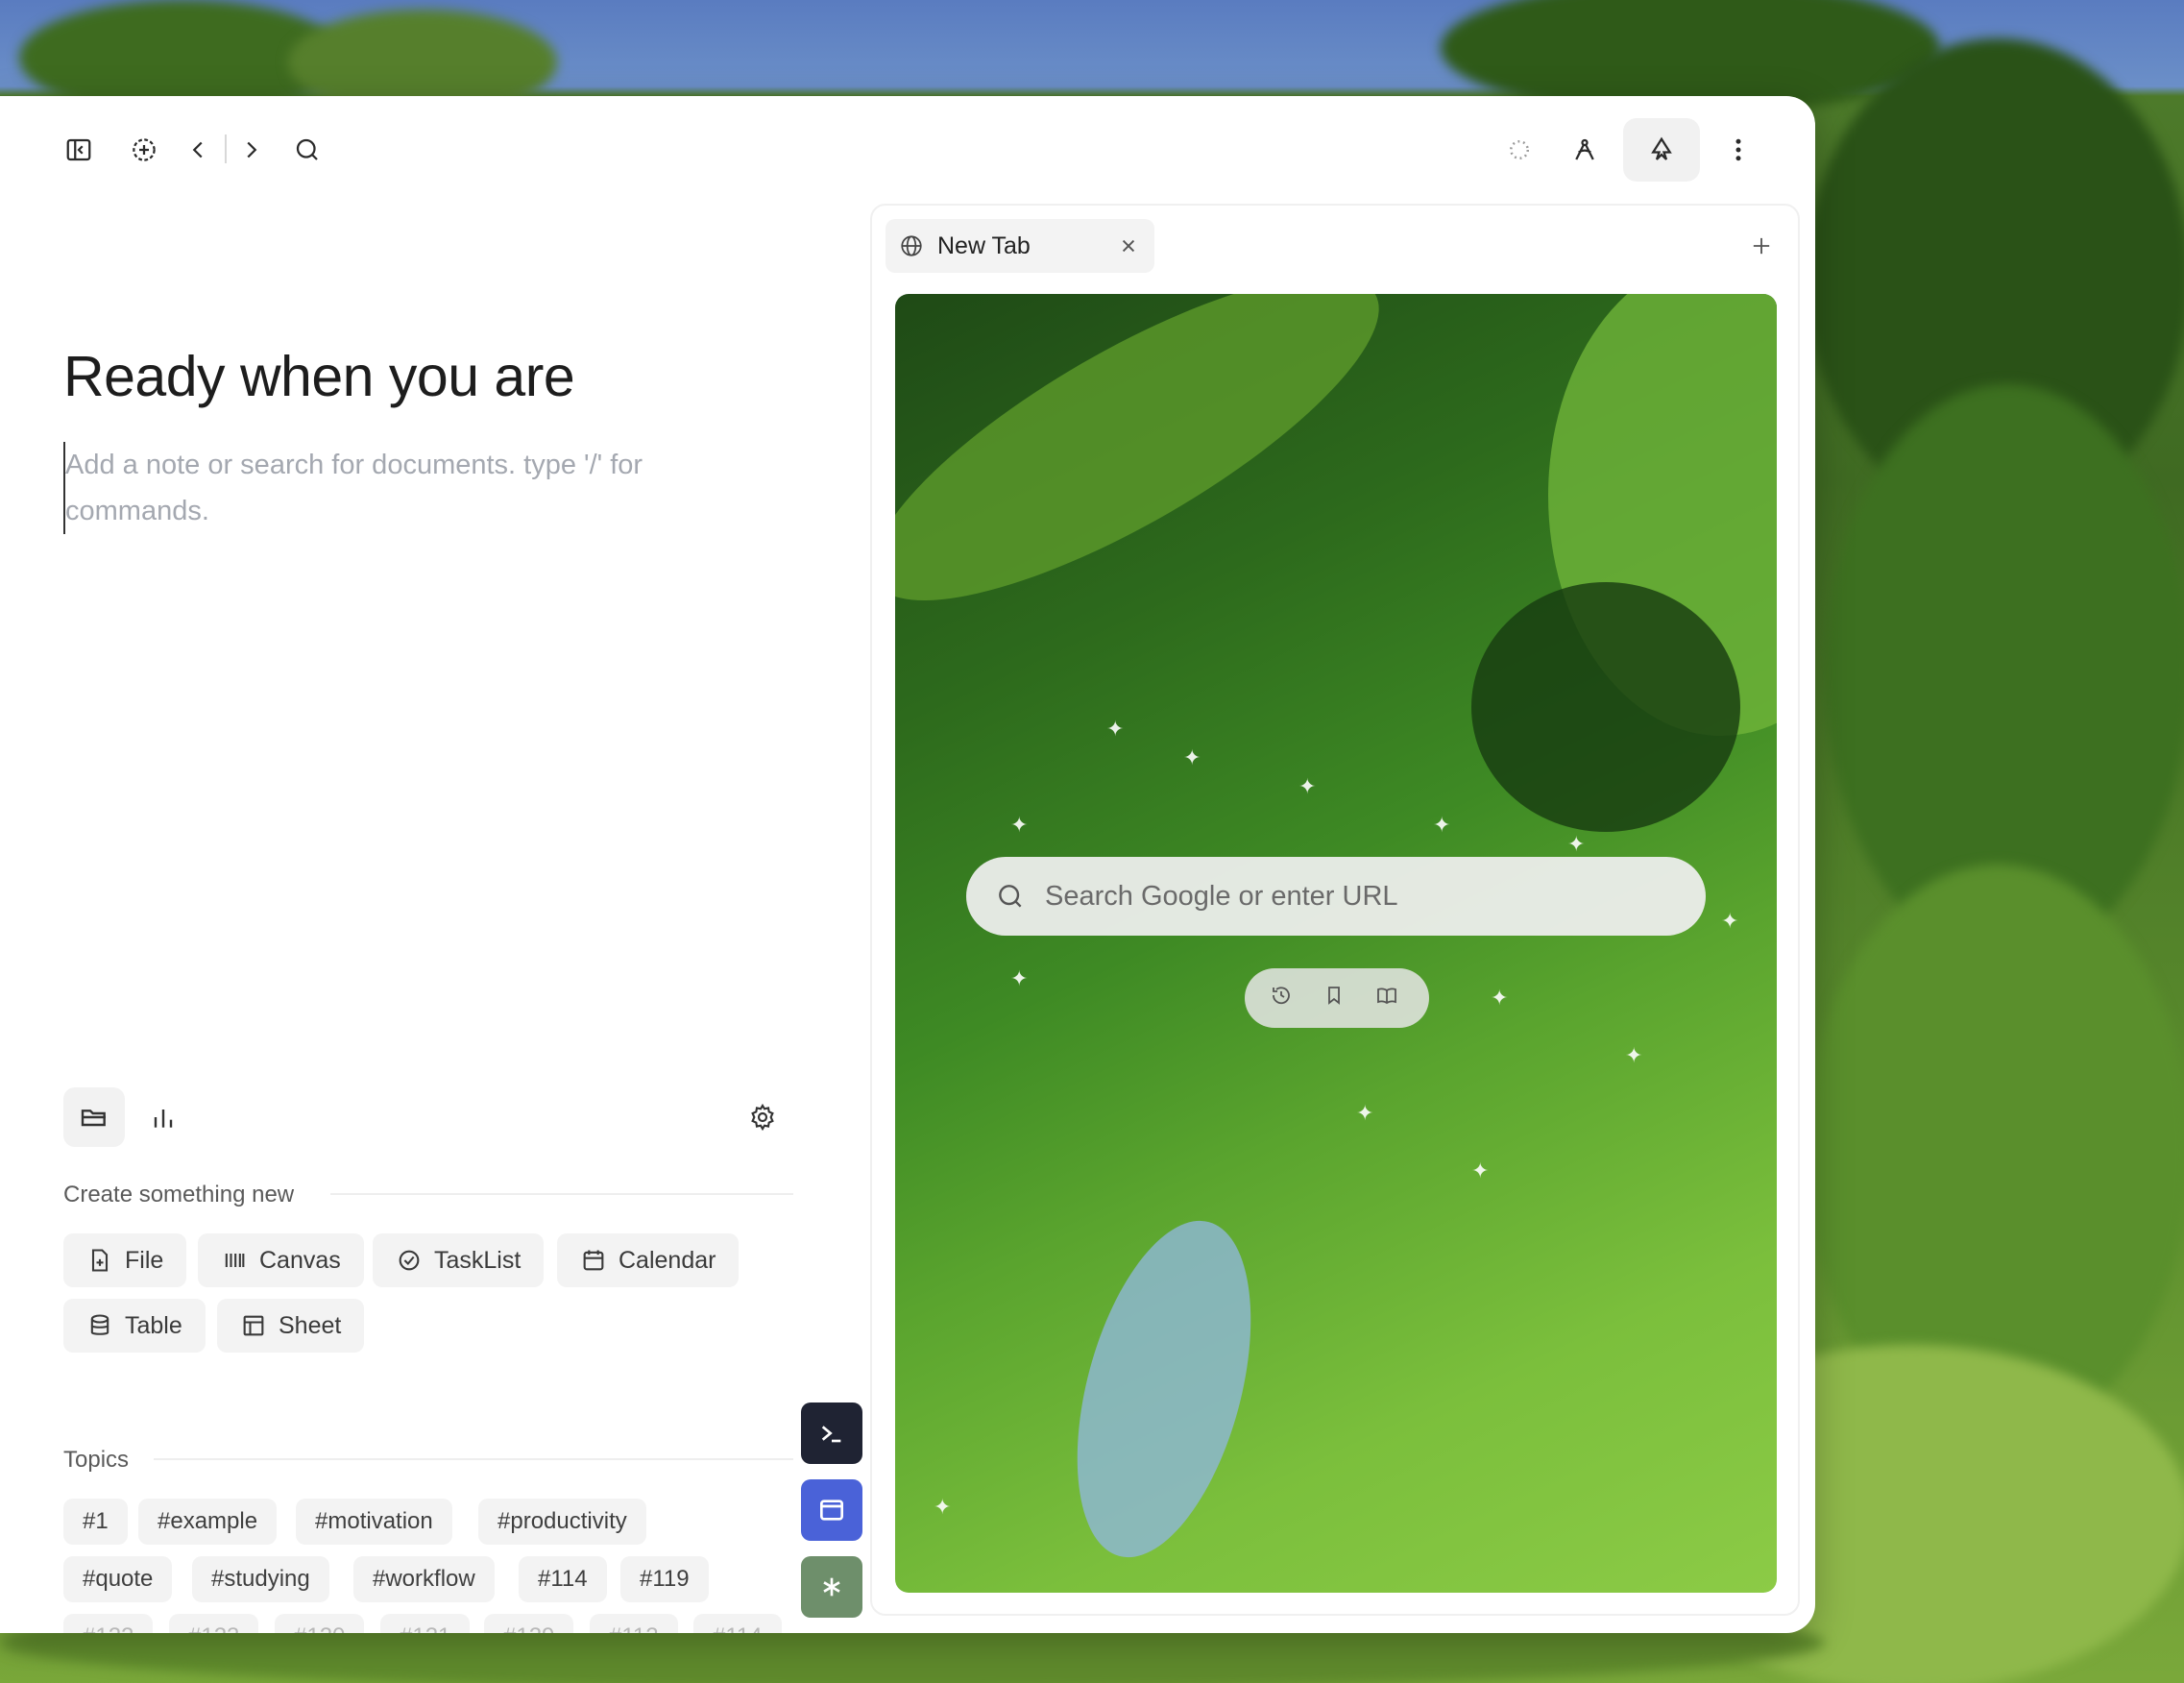 Image resolution: width=2184 pixels, height=1683 pixels. I want to click on page-title: Ready when you are, so click(319, 376).